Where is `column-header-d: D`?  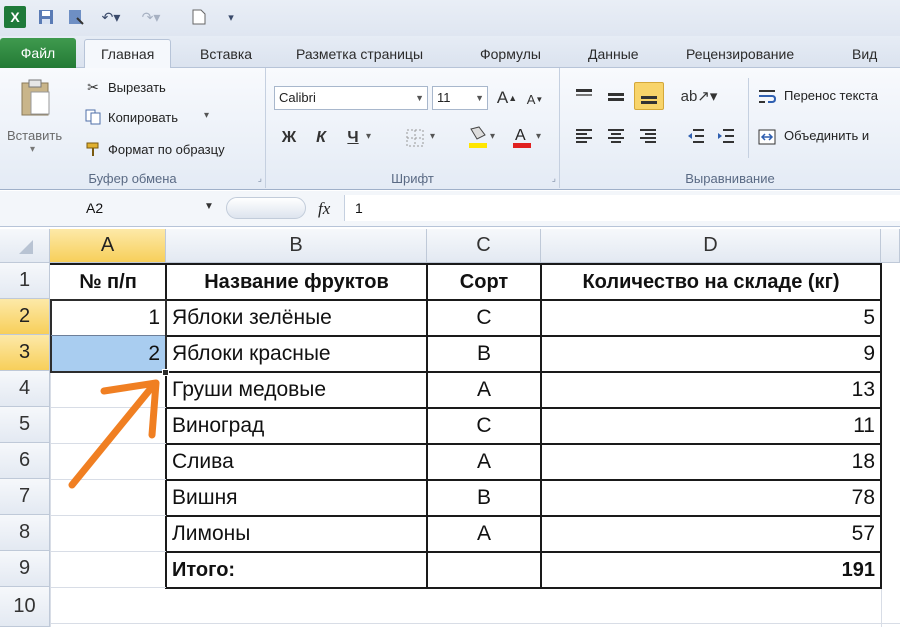 column-header-d: D is located at coordinates (711, 246).